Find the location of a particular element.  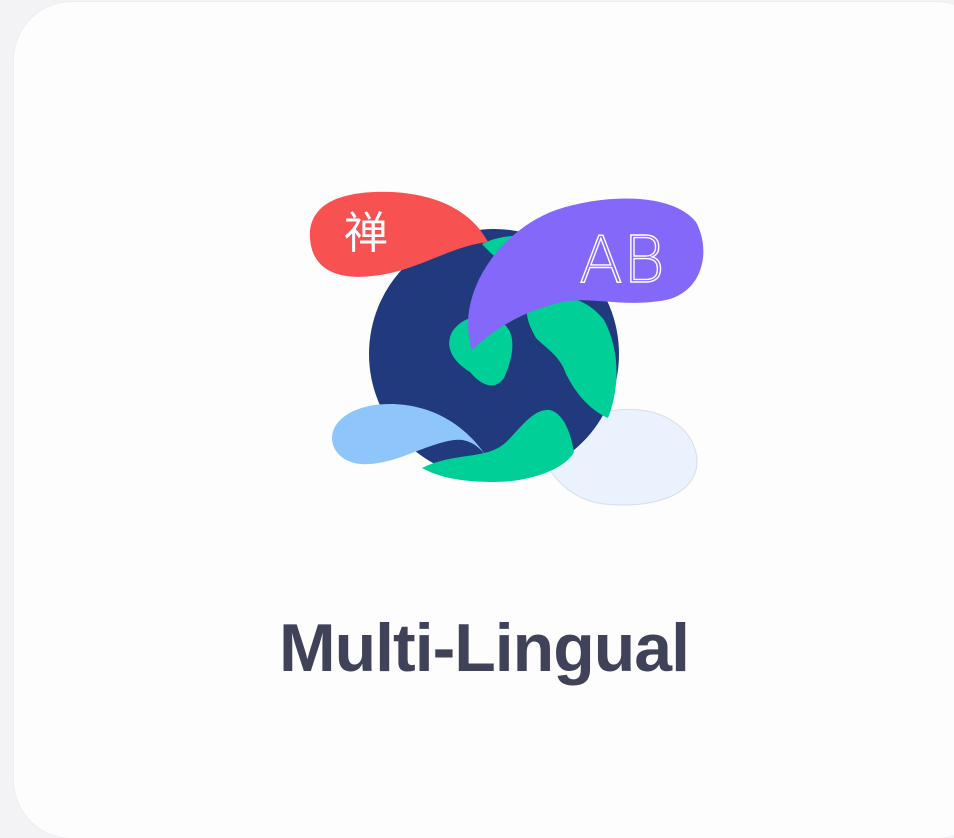

red-bubble-glyph: 禅 is located at coordinates (366, 233).